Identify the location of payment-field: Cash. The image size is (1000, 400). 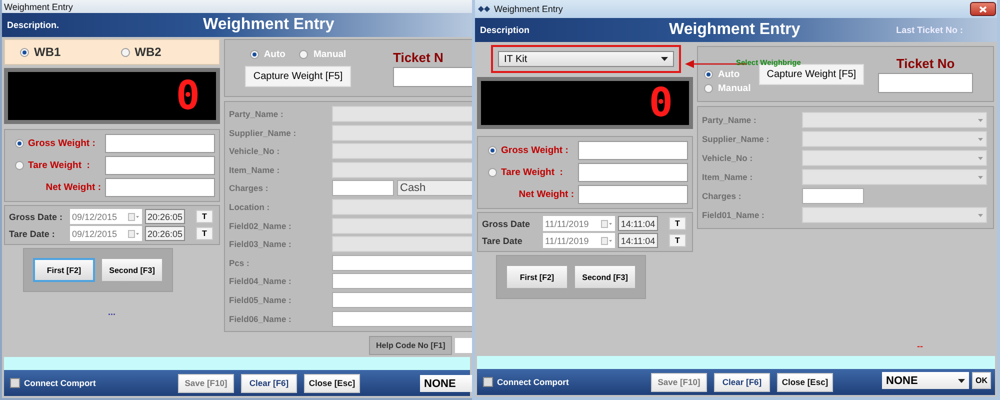
(434, 188).